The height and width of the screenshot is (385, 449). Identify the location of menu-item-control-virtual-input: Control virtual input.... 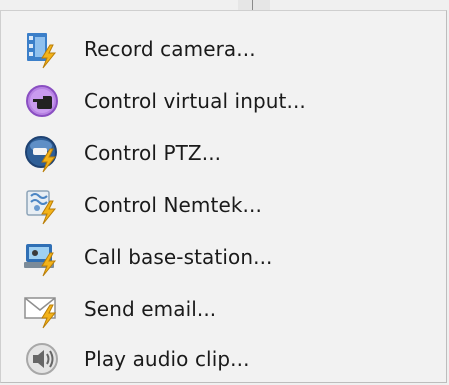
(223, 101).